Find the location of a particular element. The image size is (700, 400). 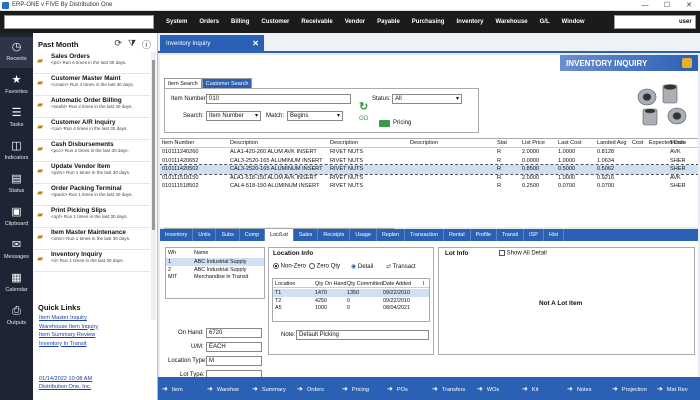

nav-calendar: ▦ Calendar is located at coordinates (16, 283).